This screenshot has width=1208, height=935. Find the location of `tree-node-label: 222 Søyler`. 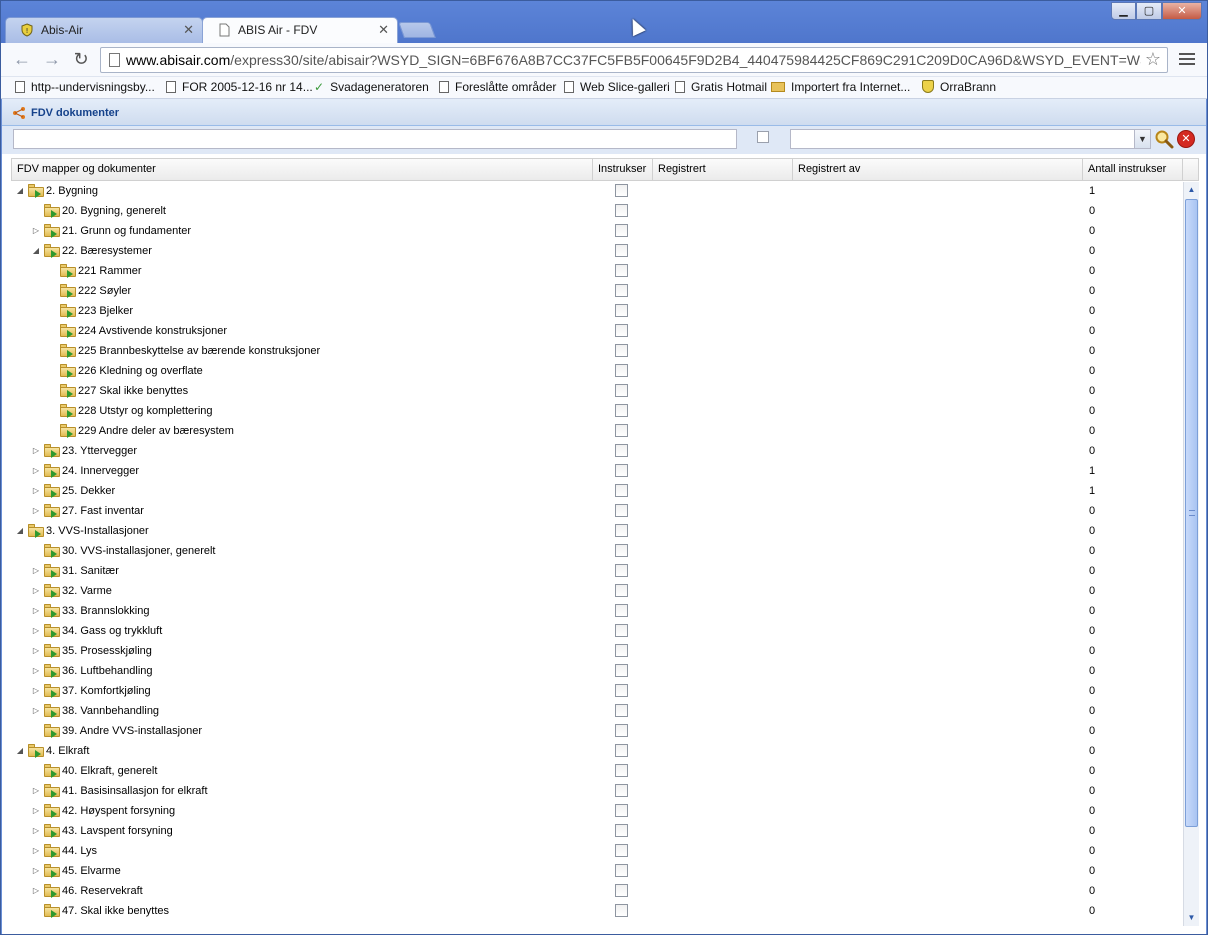

tree-node-label: 222 Søyler is located at coordinates (104, 291).